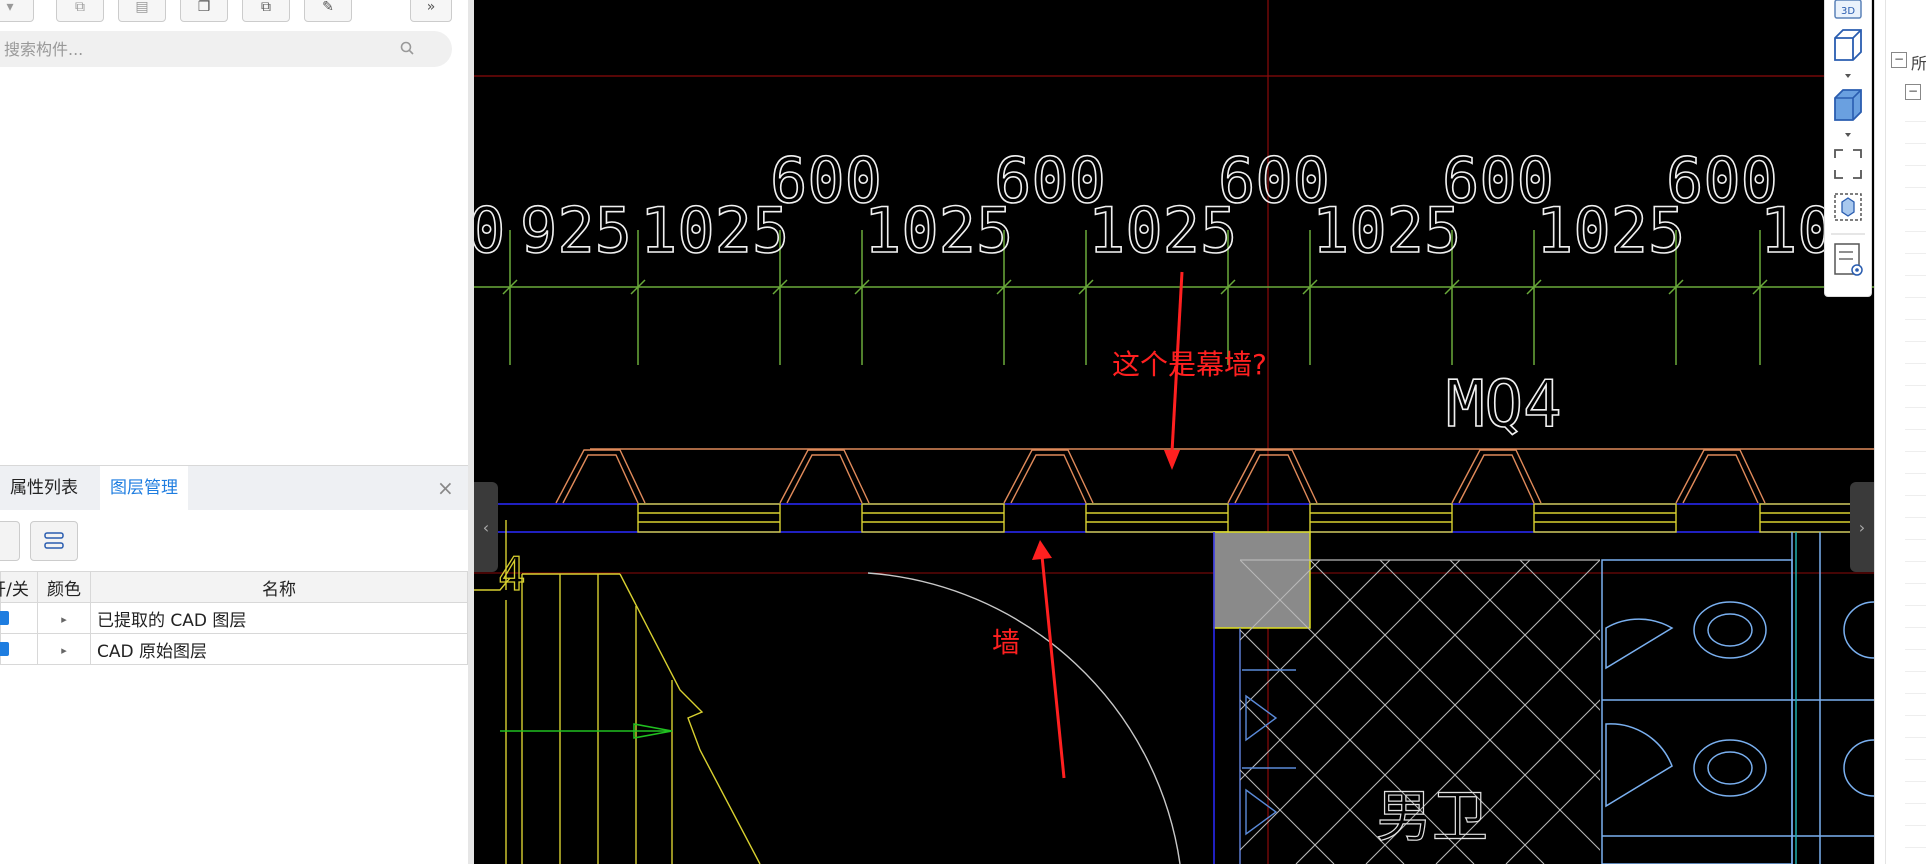 The width and height of the screenshot is (1926, 865). I want to click on layer-name: 已提取的 CAD 图层, so click(279, 618).